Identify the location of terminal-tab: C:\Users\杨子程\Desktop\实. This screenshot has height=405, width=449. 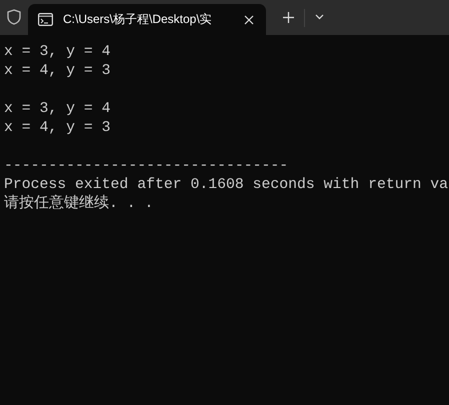
(147, 19).